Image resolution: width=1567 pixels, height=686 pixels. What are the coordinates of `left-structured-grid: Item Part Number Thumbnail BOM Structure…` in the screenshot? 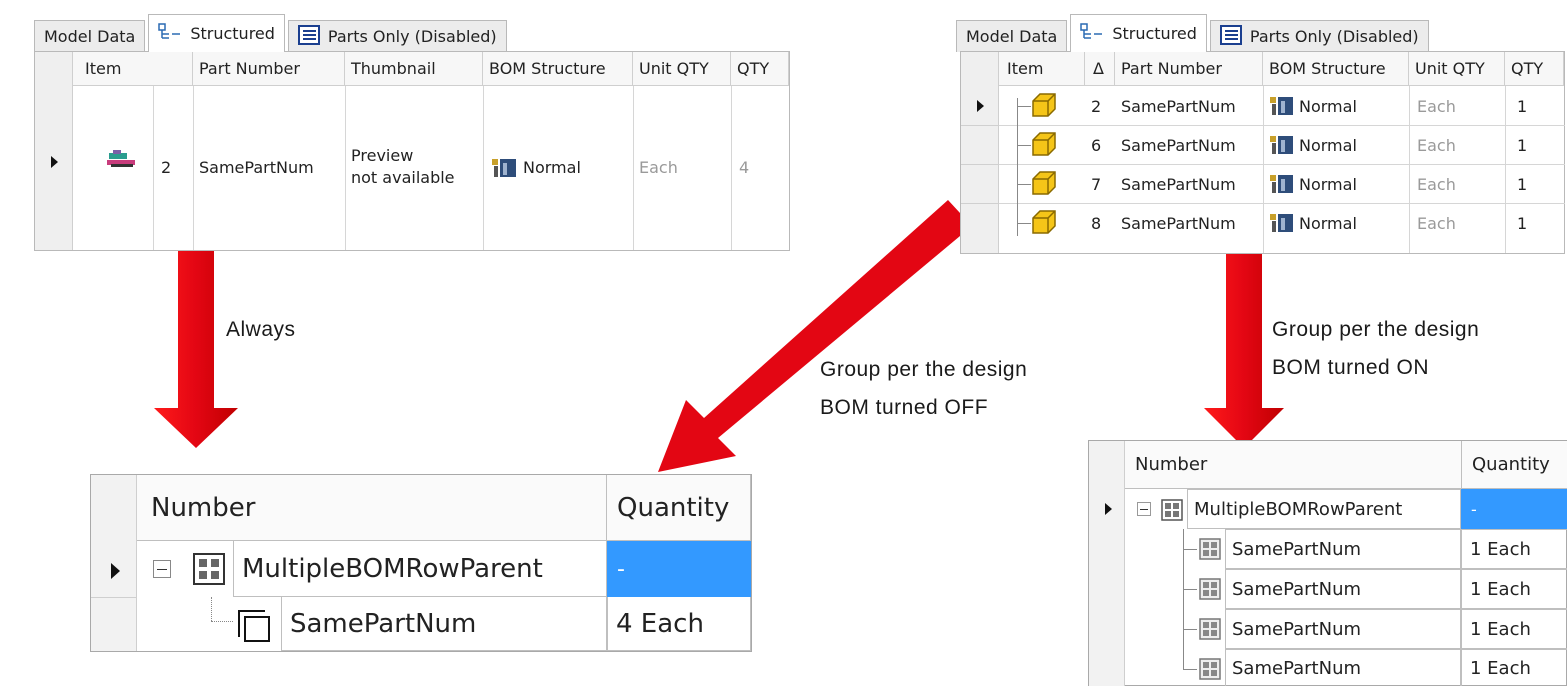 It's located at (412, 151).